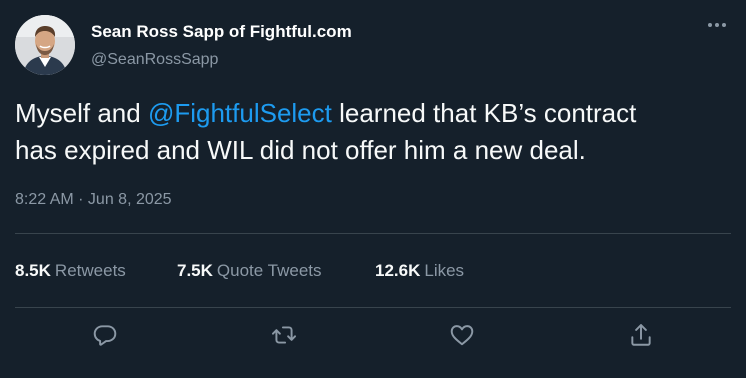  I want to click on retweet-icon, so click(284, 335).